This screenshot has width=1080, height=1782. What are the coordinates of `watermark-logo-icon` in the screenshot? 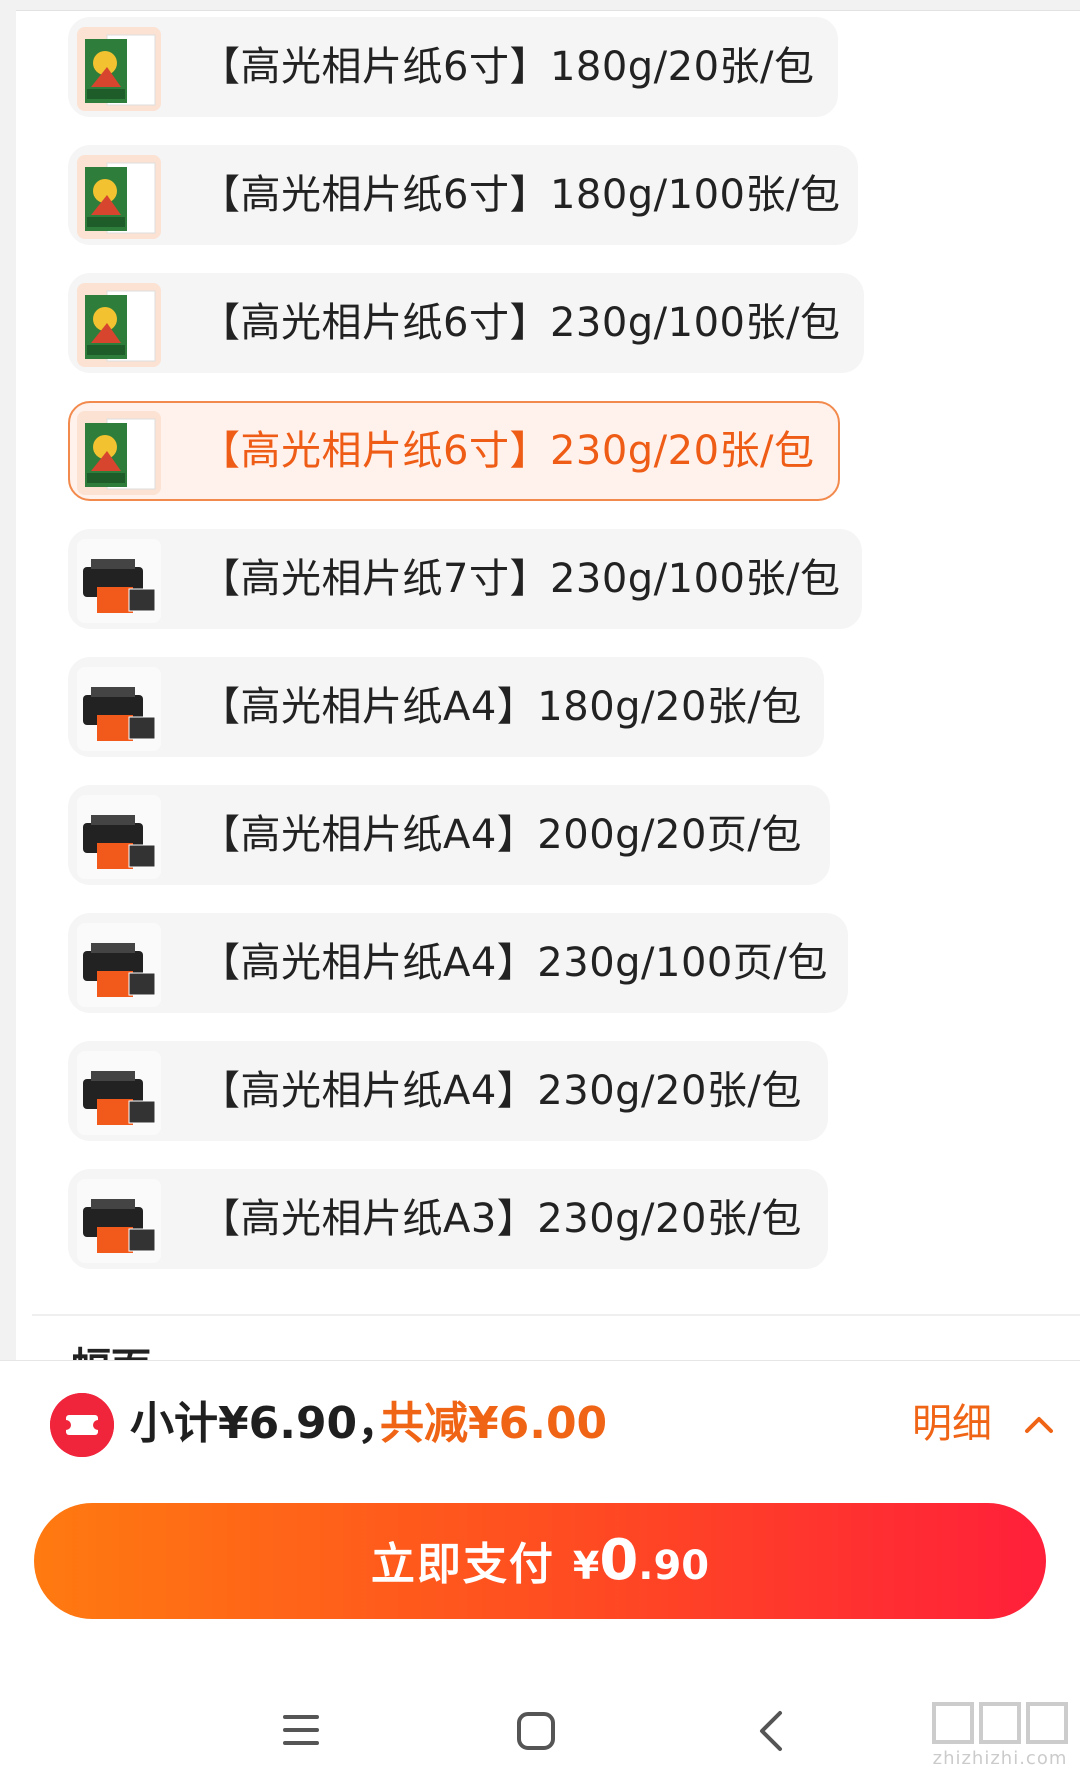 It's located at (1000, 1723).